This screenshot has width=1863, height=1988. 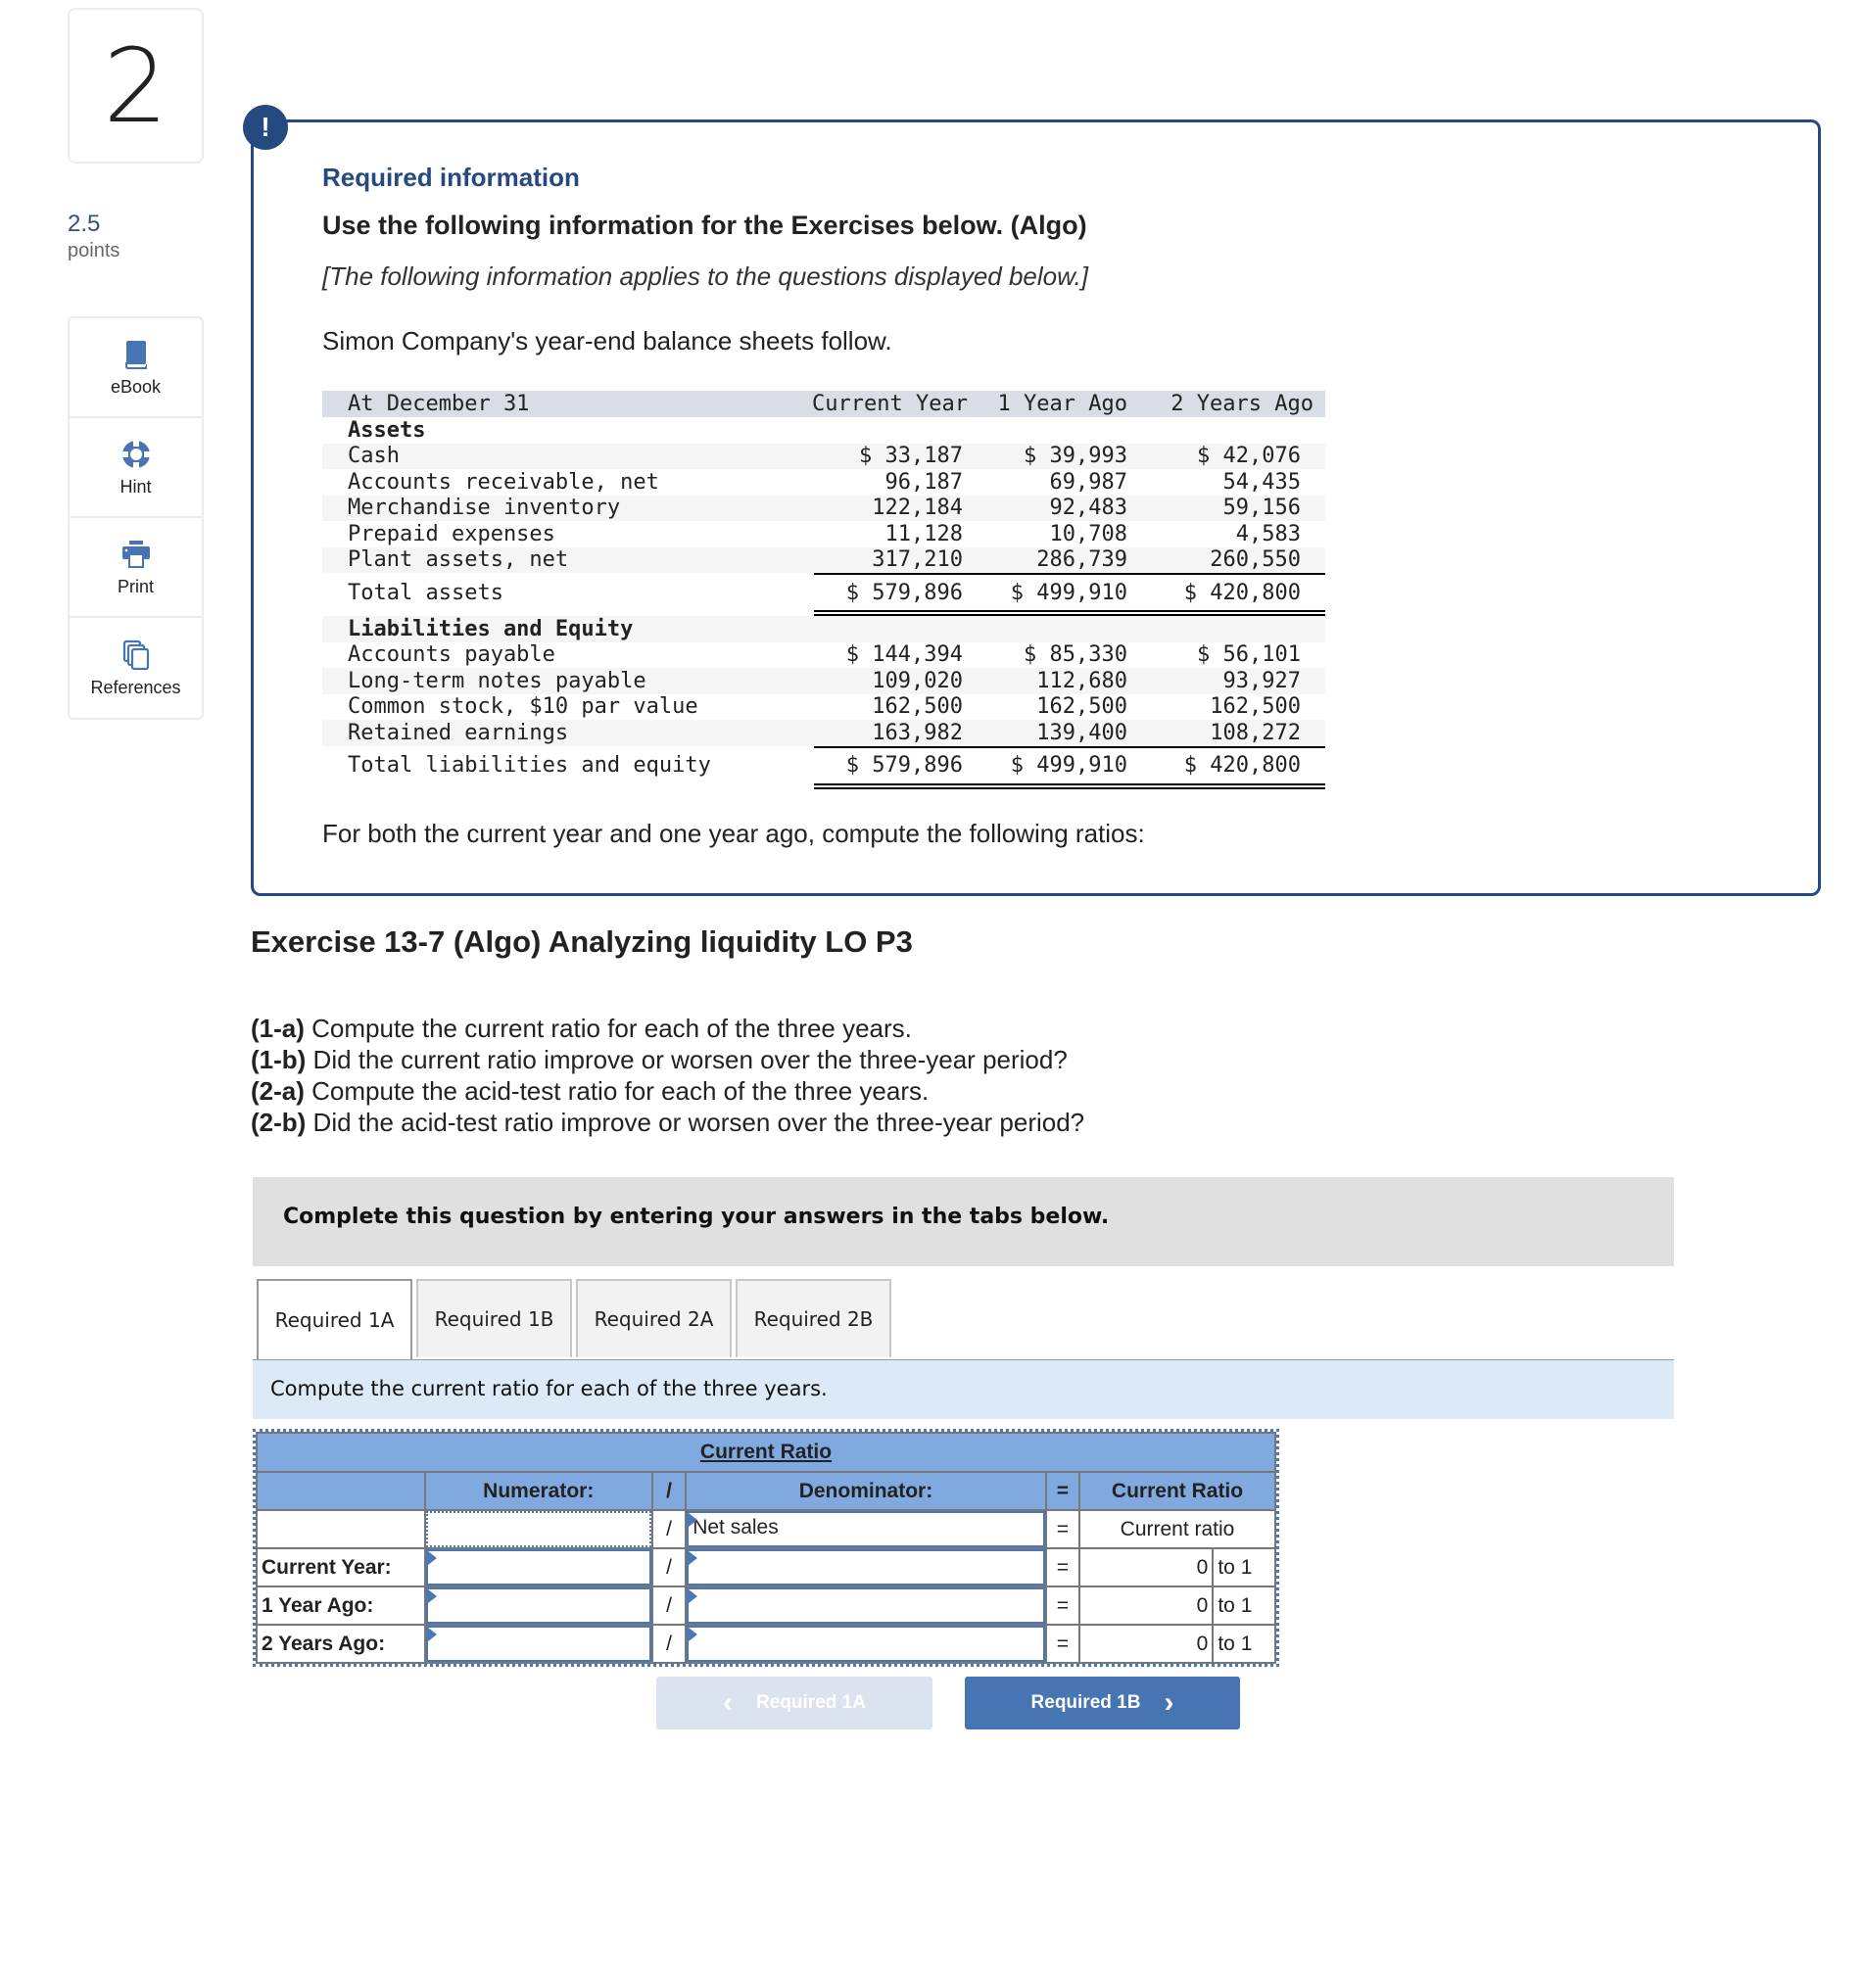 I want to click on next-required-button: Required 1B ›, so click(x=1103, y=1703).